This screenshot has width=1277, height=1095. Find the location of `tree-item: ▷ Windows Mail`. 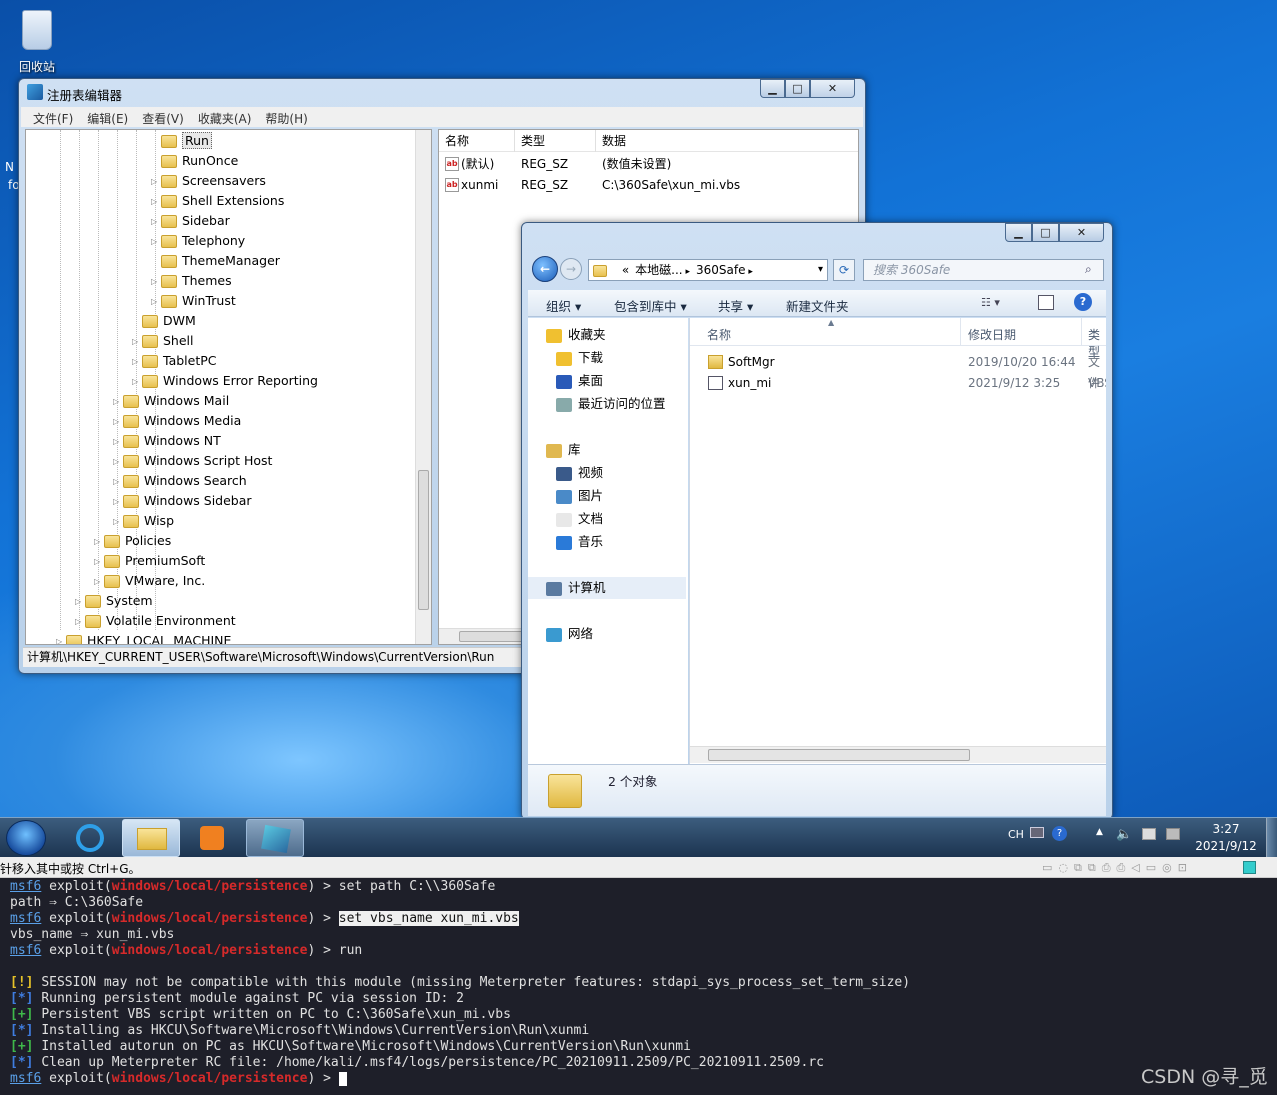

tree-item: ▷ Windows Mail is located at coordinates (171, 401).